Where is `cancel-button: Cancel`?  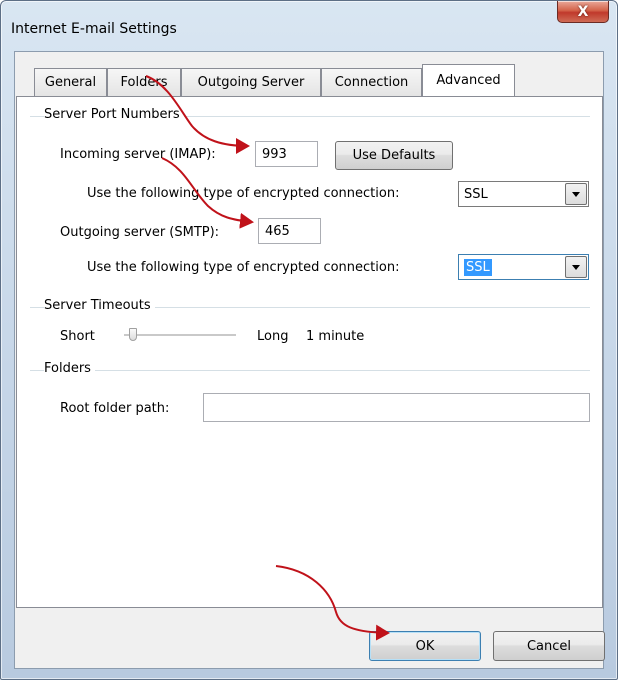
cancel-button: Cancel is located at coordinates (549, 646).